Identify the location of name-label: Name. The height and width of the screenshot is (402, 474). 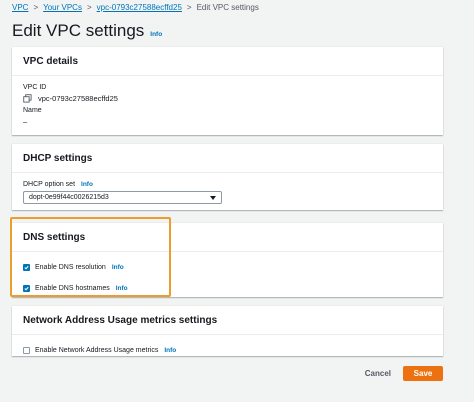
(32, 110).